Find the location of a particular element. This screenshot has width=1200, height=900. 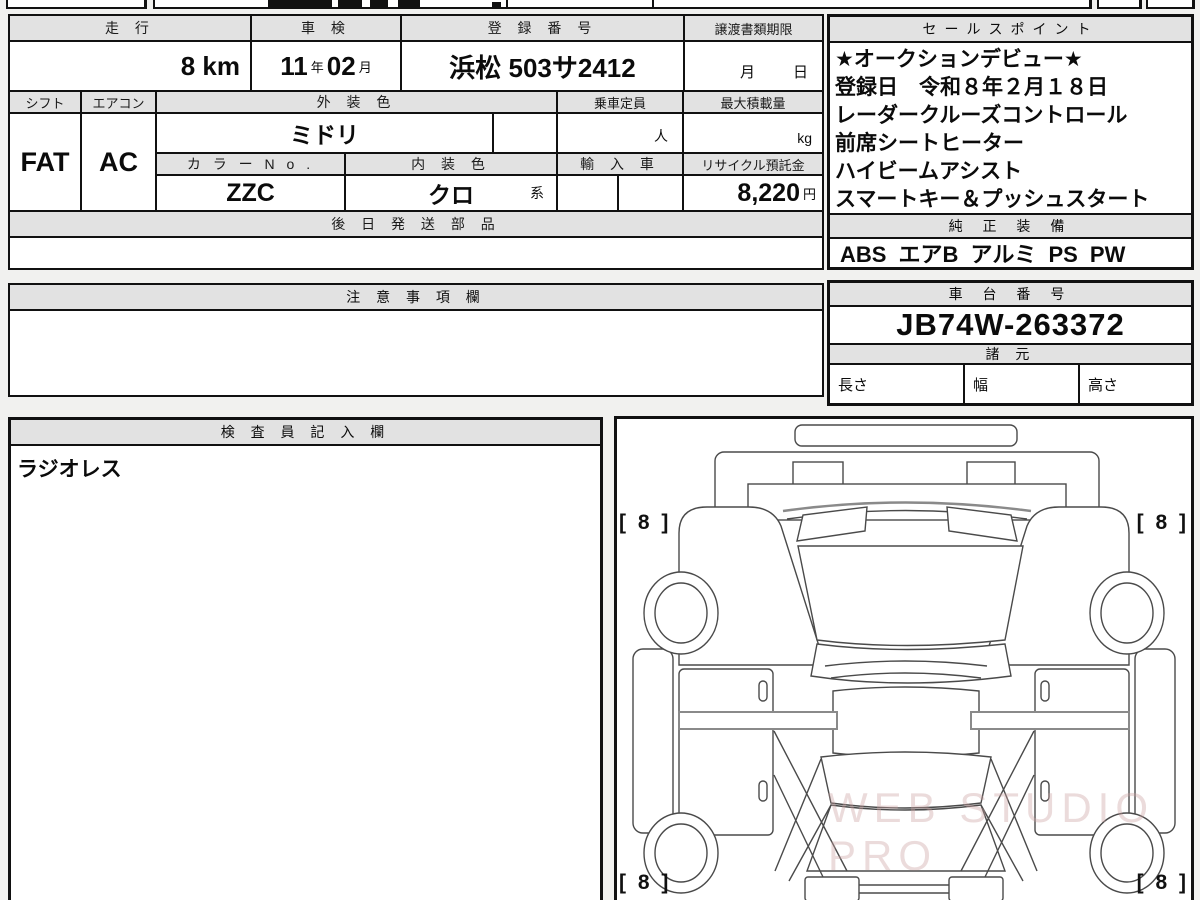

sales-point-line: ★オークションデビュー★ is located at coordinates (959, 59).